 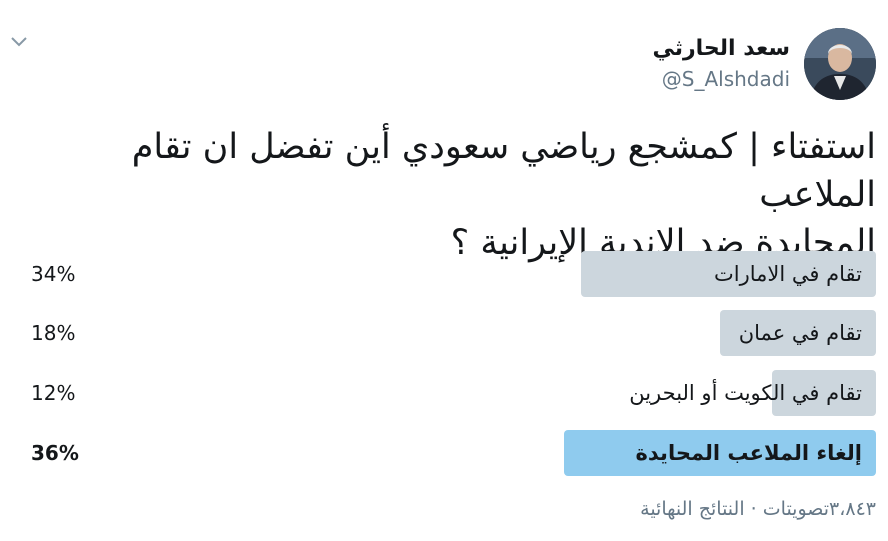 I want to click on user-handle: @S_Alshdadi, so click(x=721, y=79).